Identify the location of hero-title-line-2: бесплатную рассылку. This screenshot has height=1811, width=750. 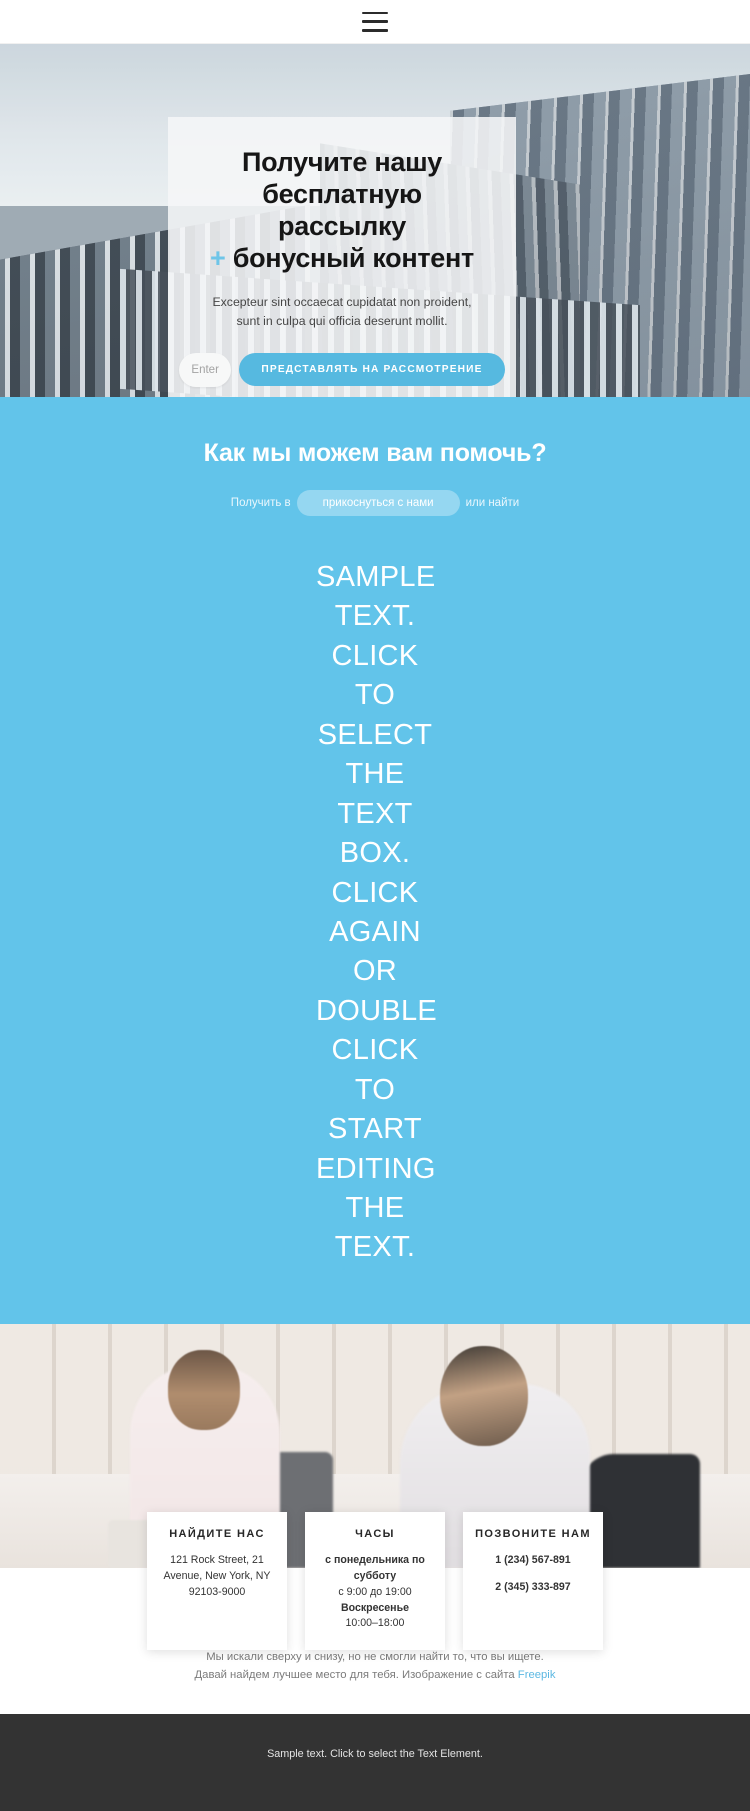
(342, 209).